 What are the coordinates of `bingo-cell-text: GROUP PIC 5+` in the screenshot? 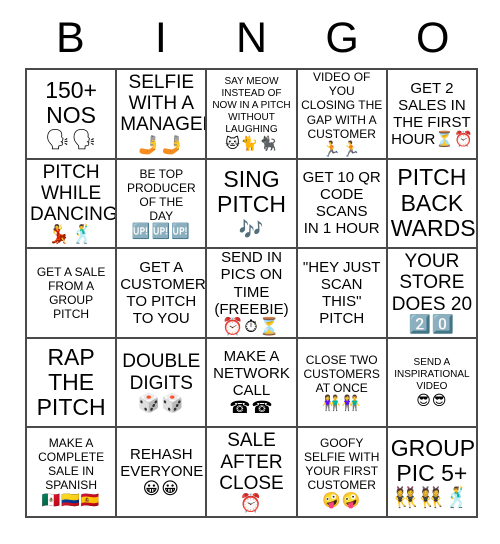 It's located at (433, 460).